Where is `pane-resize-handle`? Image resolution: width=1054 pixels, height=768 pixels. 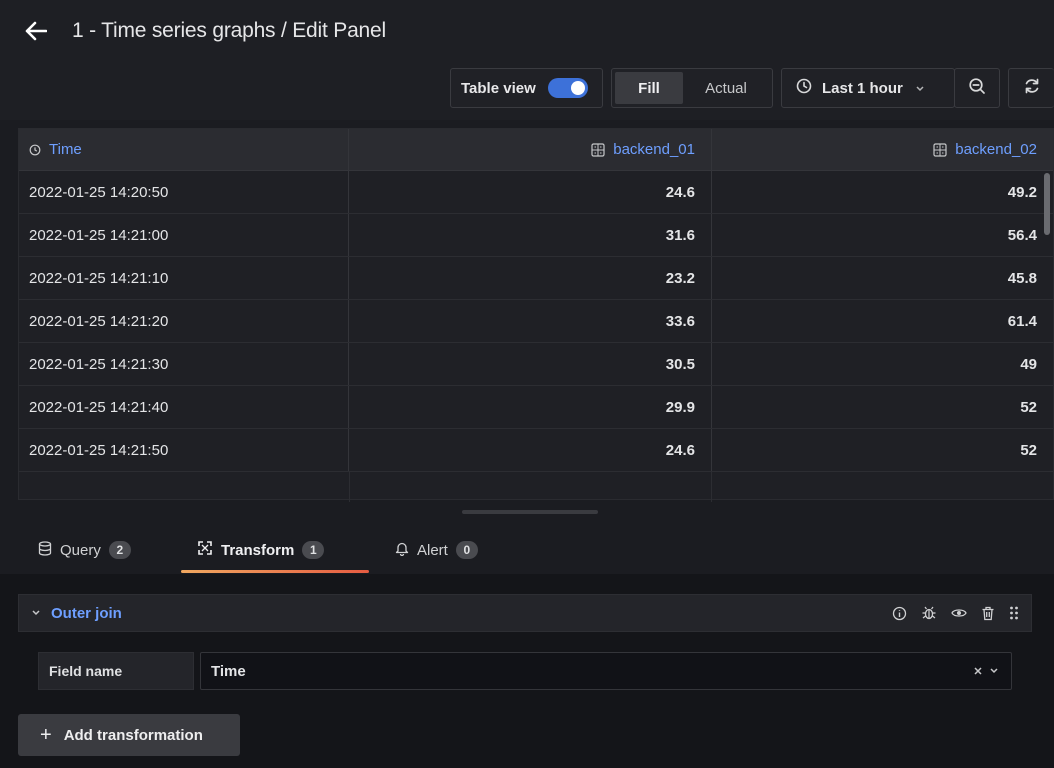
pane-resize-handle is located at coordinates (530, 512).